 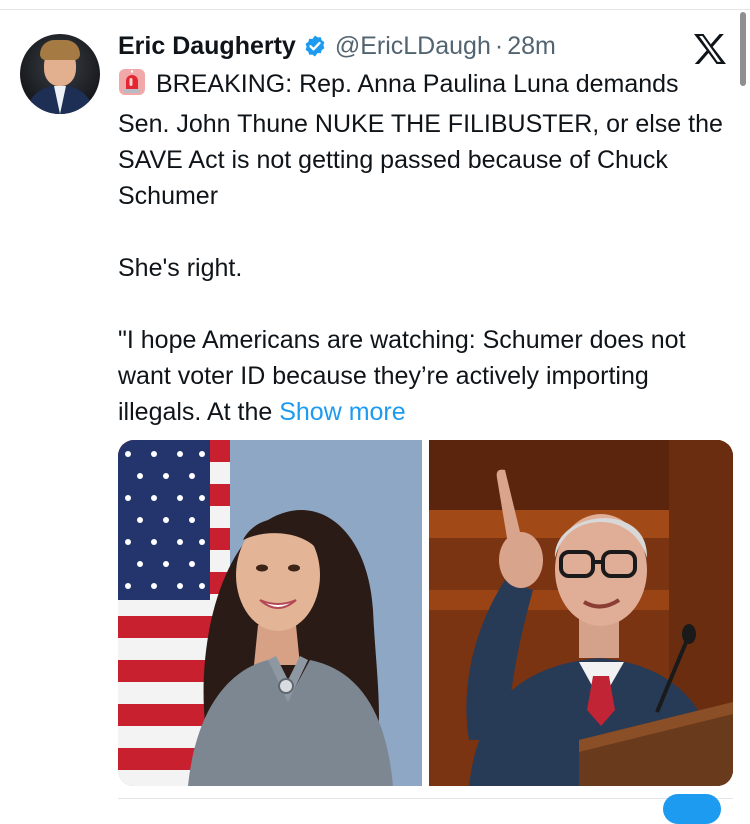 What do you see at coordinates (413, 46) in the screenshot?
I see `author-handle: @EricLDaugh` at bounding box center [413, 46].